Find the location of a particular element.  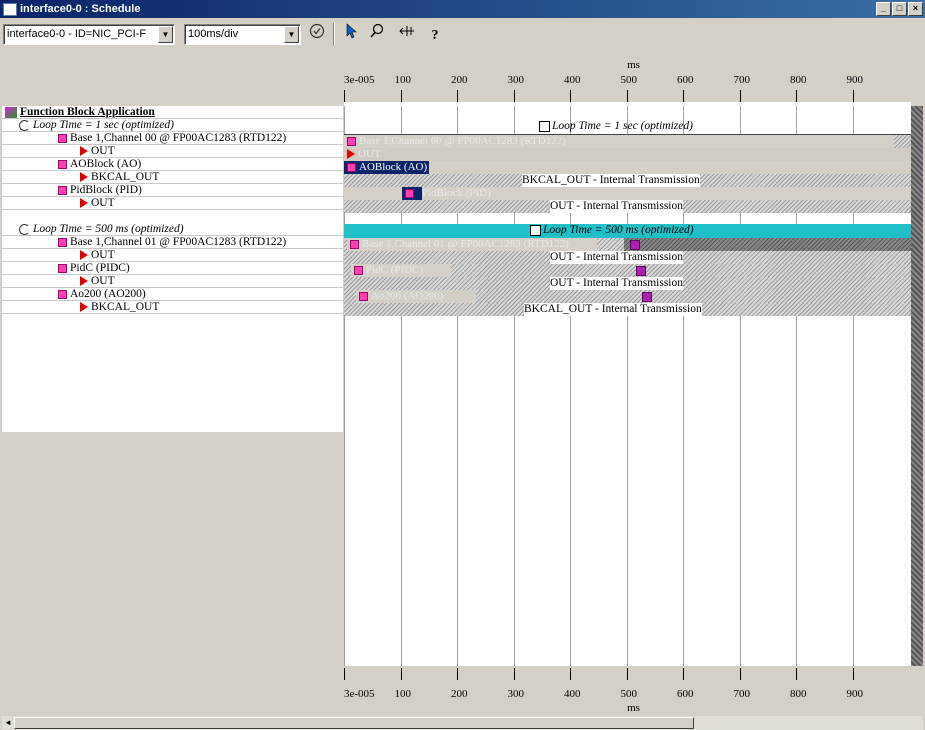

magnifier-icon is located at coordinates (377, 30).